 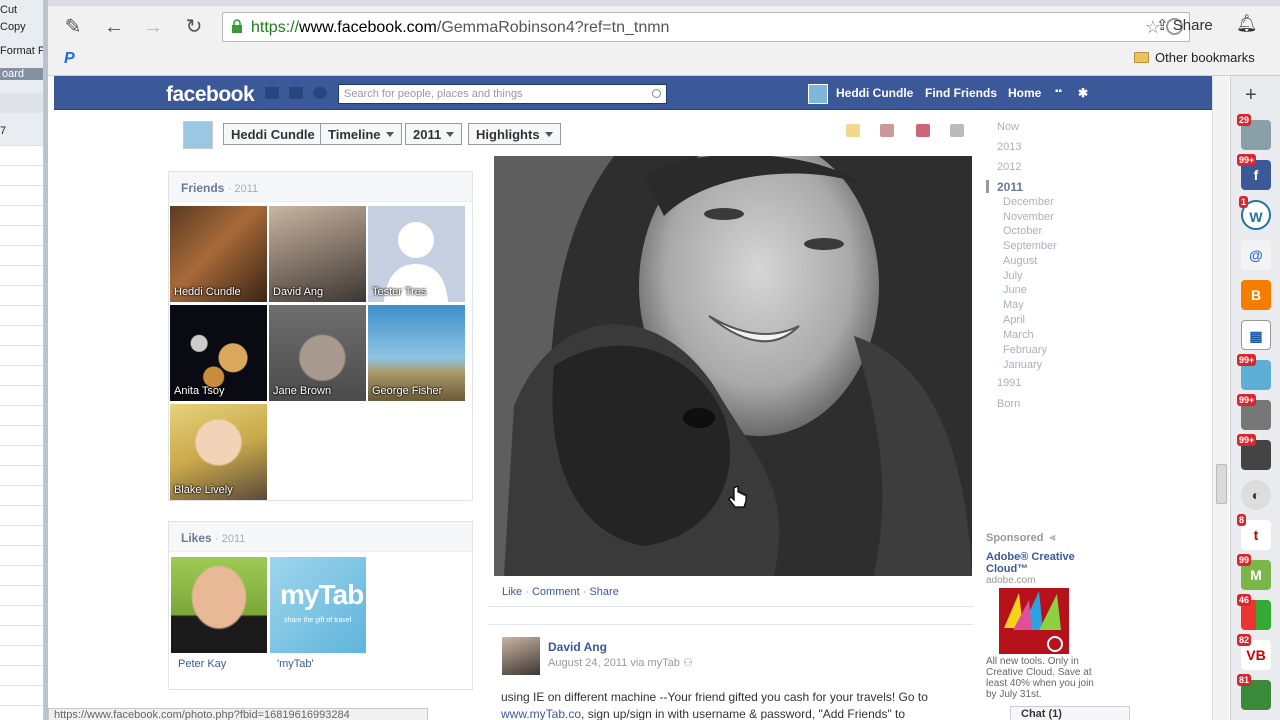 What do you see at coordinates (1008, 127) in the screenshot?
I see `scrubber-year: Now` at bounding box center [1008, 127].